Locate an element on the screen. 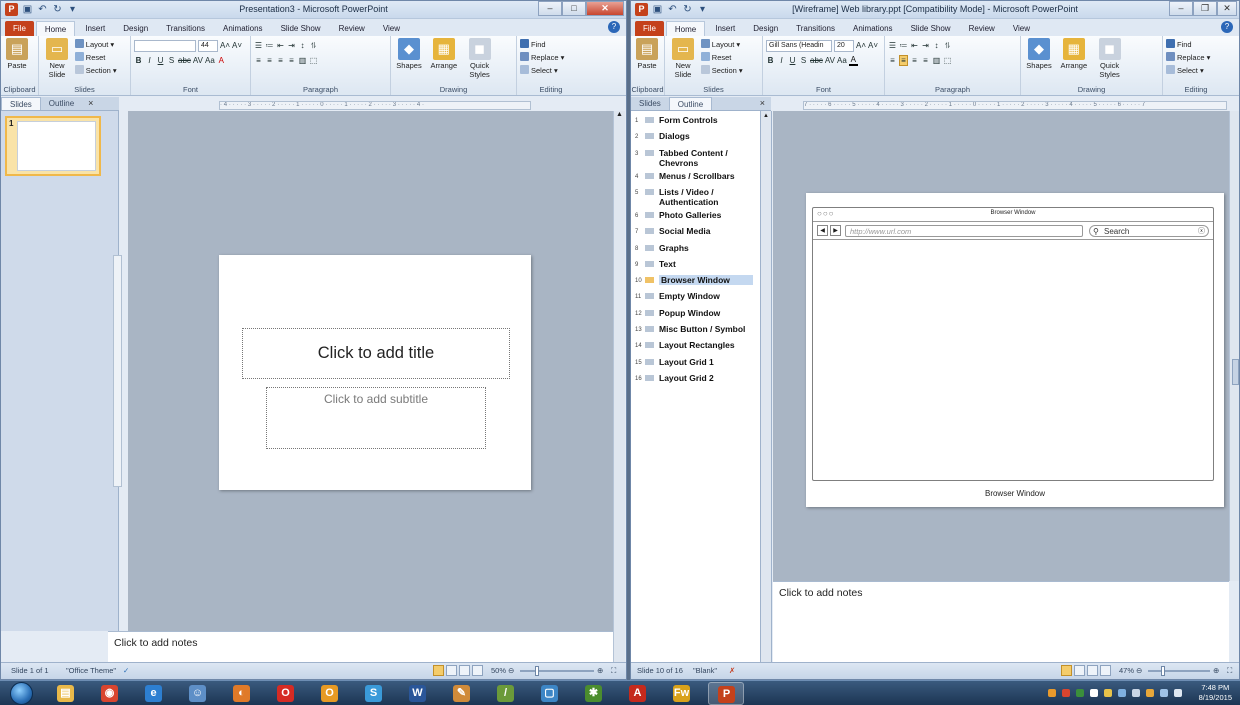 The height and width of the screenshot is (705, 1240). taskbar-folder-button: ▤ is located at coordinates (66, 693).